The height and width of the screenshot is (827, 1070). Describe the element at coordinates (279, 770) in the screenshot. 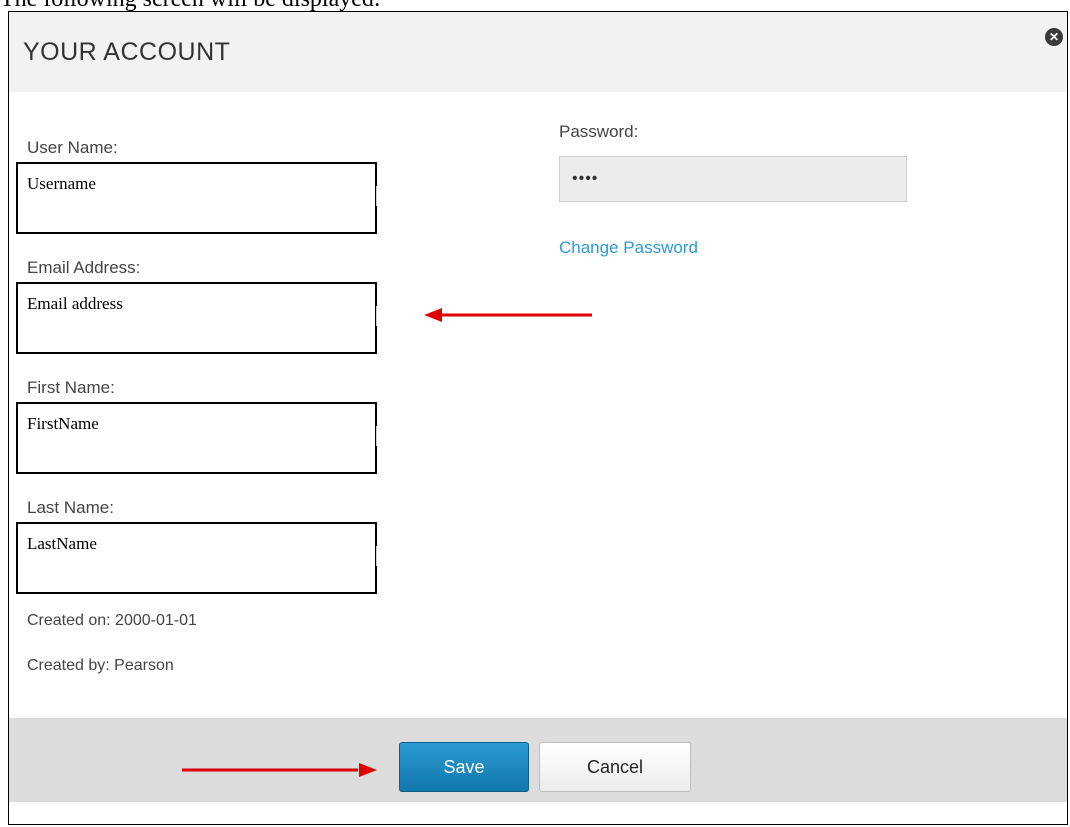

I see `save-arrow-icon` at that location.